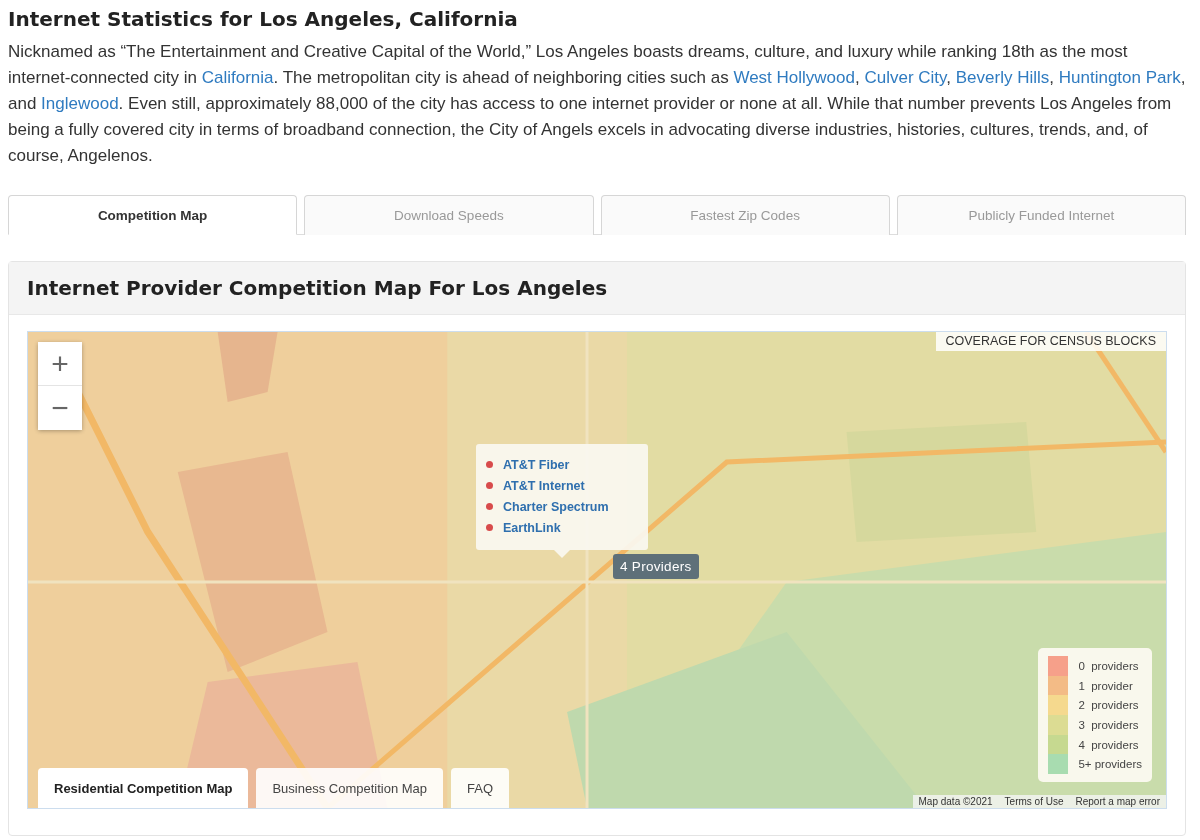 This screenshot has width=1200, height=840. What do you see at coordinates (794, 77) in the screenshot?
I see `city-link: West Hollywood` at bounding box center [794, 77].